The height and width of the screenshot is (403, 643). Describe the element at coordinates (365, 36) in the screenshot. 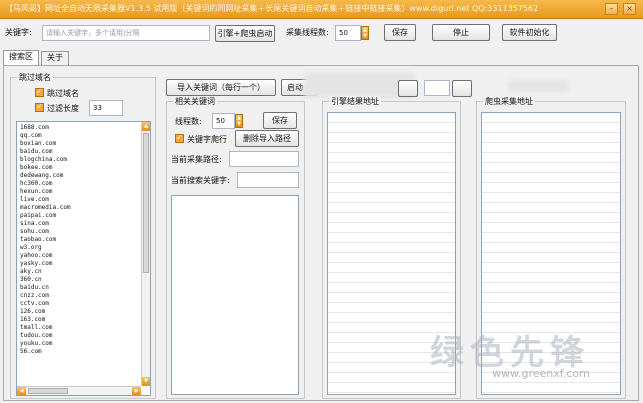

I see `spin-down-icon: ▼` at that location.